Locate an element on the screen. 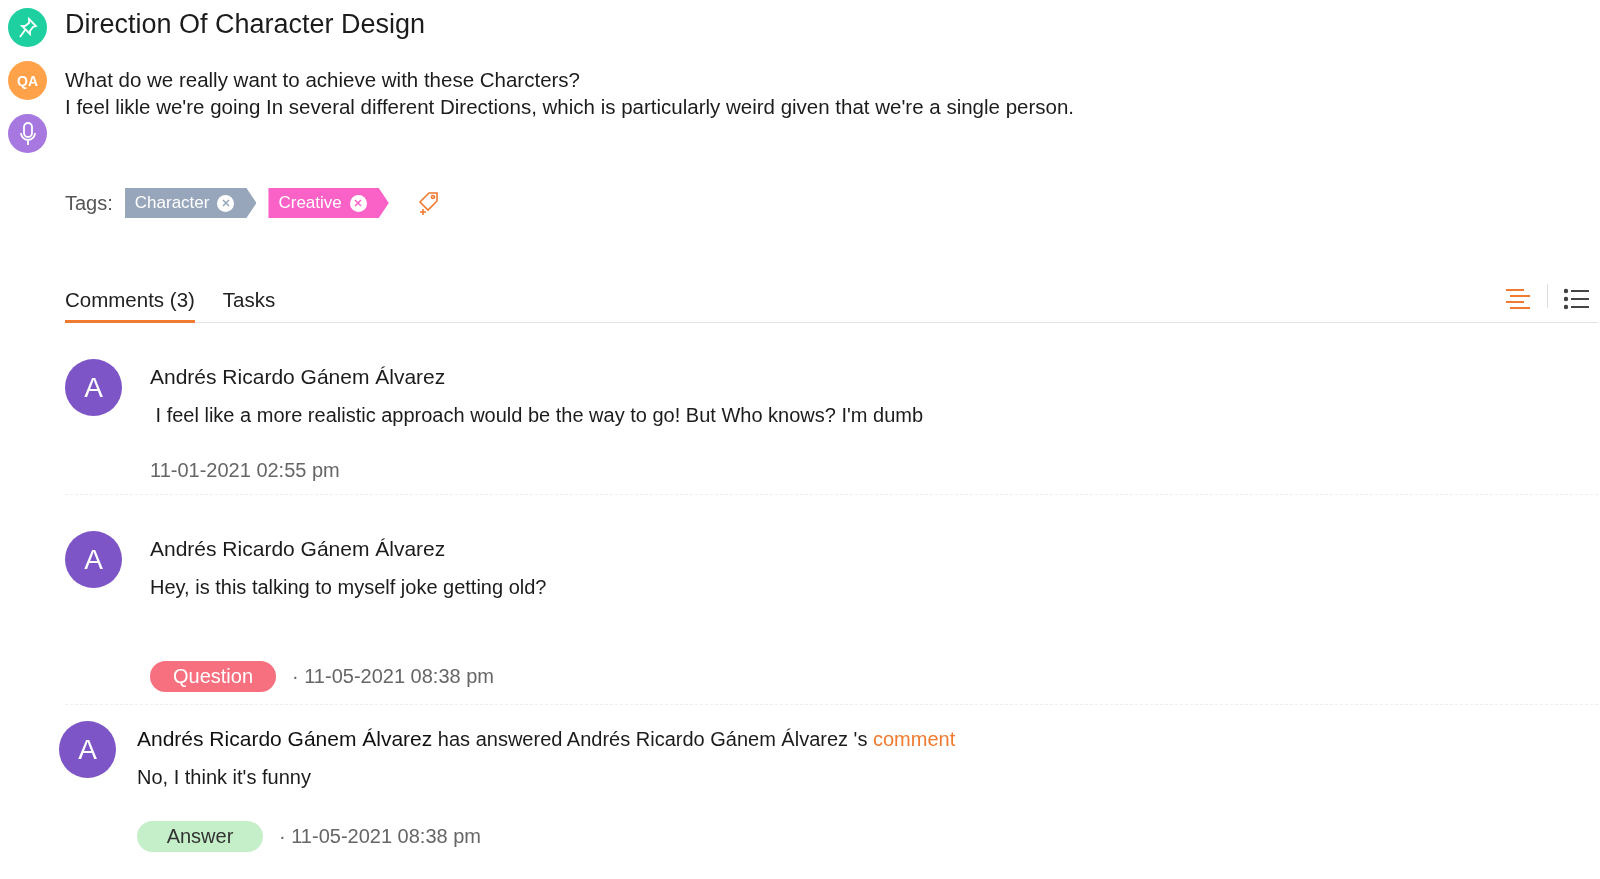  tab: Comments (3) is located at coordinates (130, 305).